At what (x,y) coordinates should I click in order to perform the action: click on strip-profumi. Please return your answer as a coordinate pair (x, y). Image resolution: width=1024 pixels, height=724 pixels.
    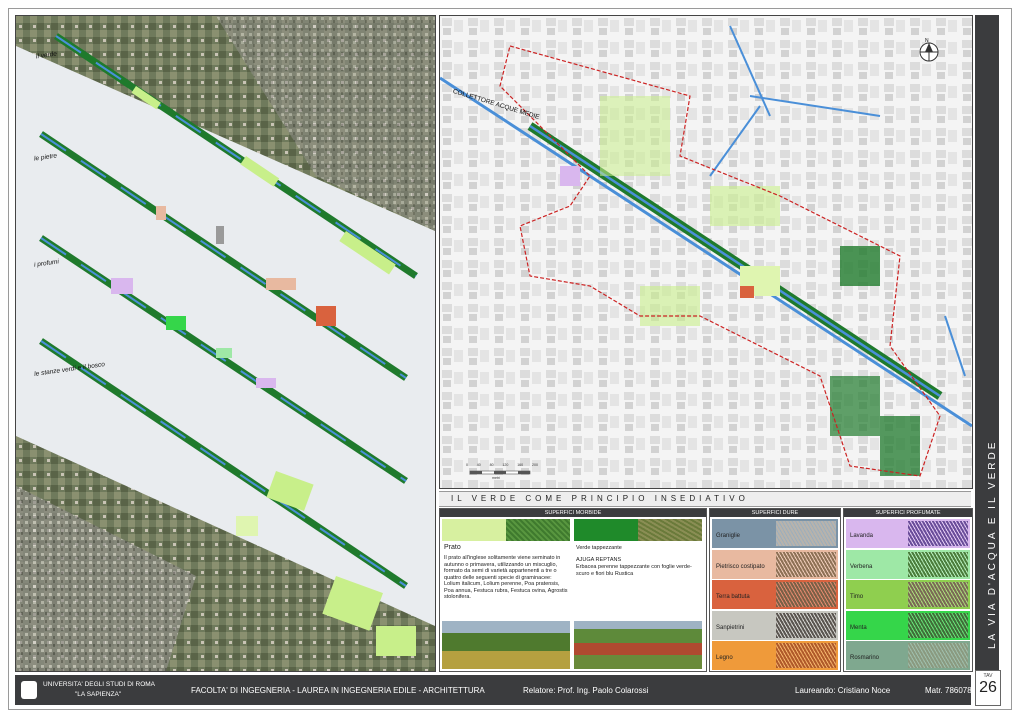
    Looking at the image, I should click on (223, 359).